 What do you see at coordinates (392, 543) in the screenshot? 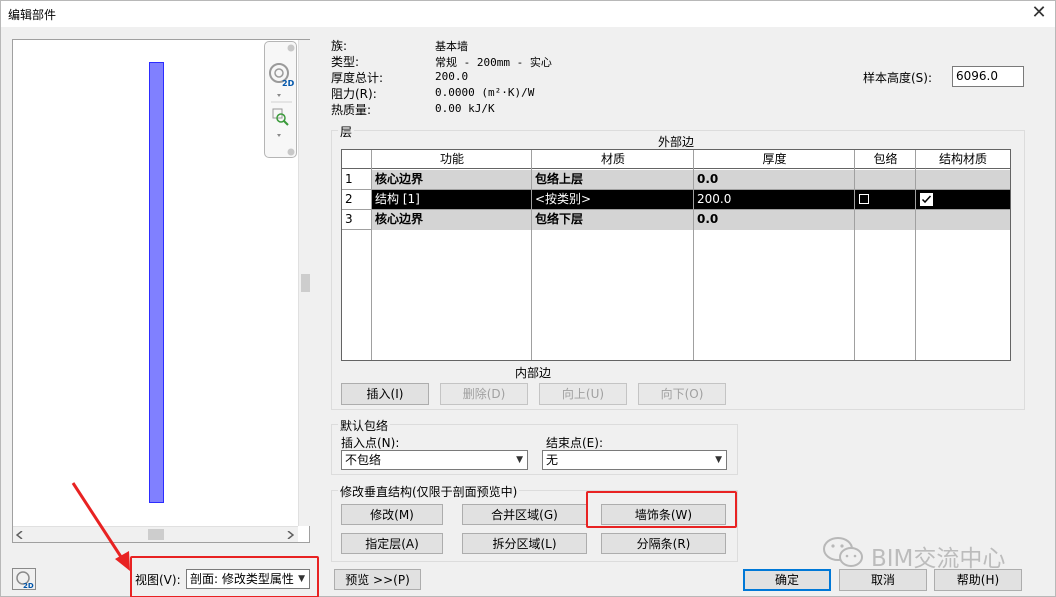
I see `assign-layers-button: 指定层(A)` at bounding box center [392, 543].